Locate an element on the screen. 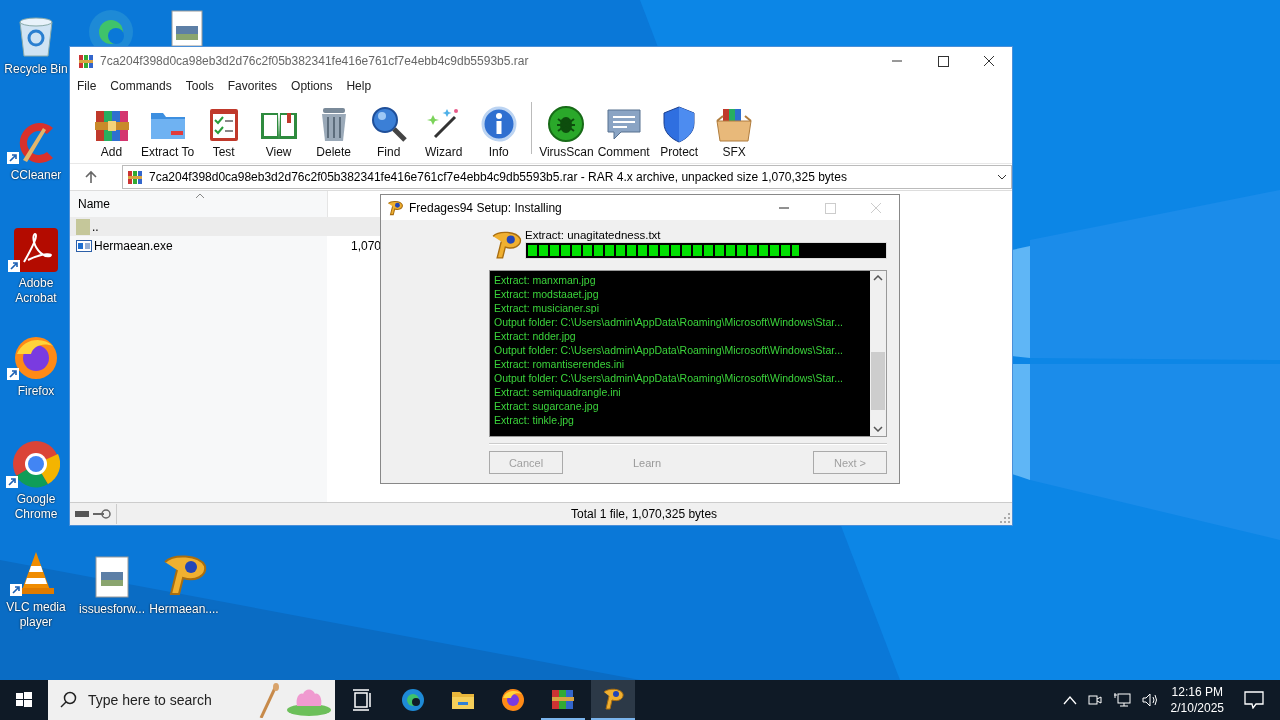  scrollbar is located at coordinates (878, 353).